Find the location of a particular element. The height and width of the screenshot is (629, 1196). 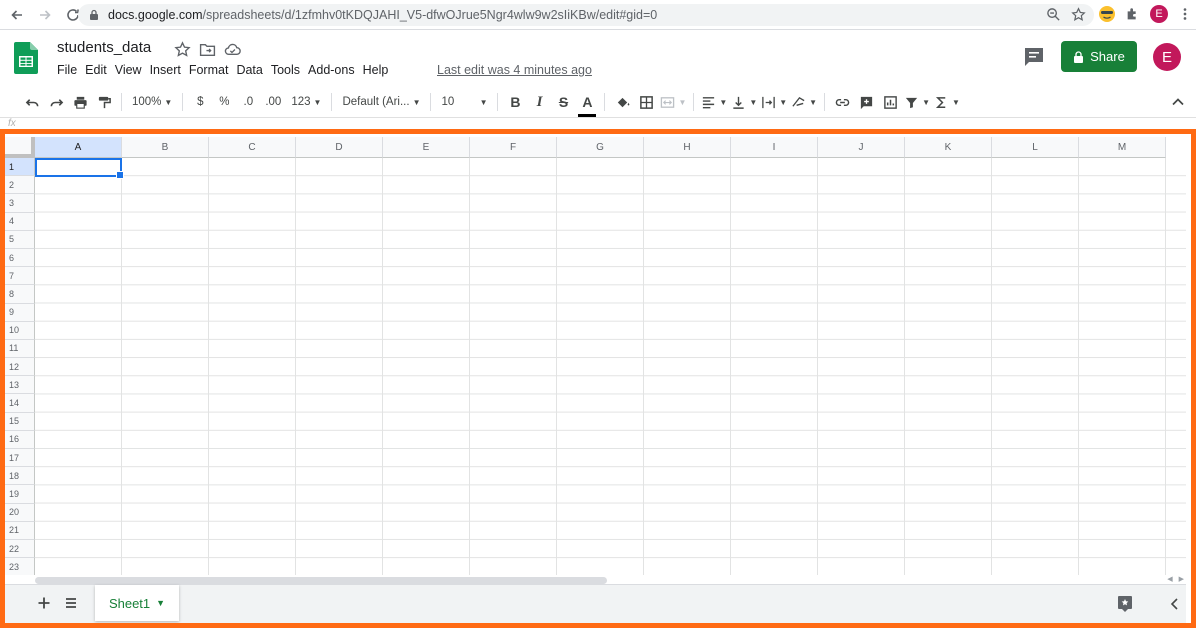

doc-title: students_data is located at coordinates (104, 47).